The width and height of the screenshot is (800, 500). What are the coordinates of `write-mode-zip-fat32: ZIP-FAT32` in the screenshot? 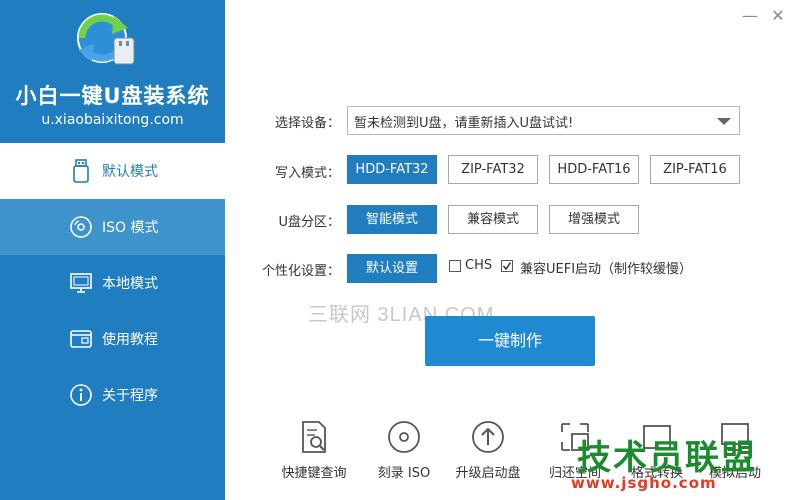 It's located at (493, 169).